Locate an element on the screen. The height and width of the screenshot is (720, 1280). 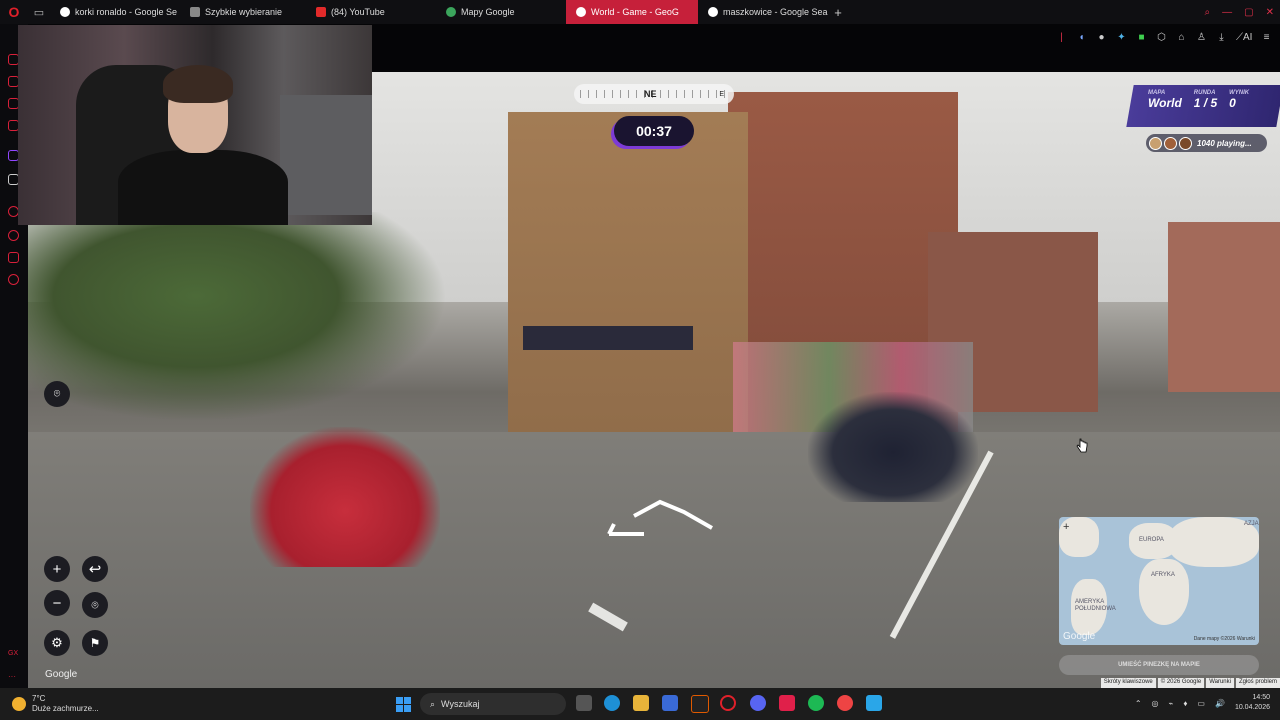
return-to-start-button: ⌾ is located at coordinates (95, 605).